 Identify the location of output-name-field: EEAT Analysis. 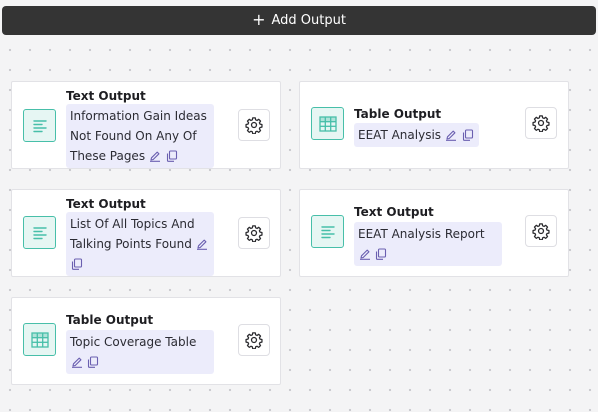
(416, 135).